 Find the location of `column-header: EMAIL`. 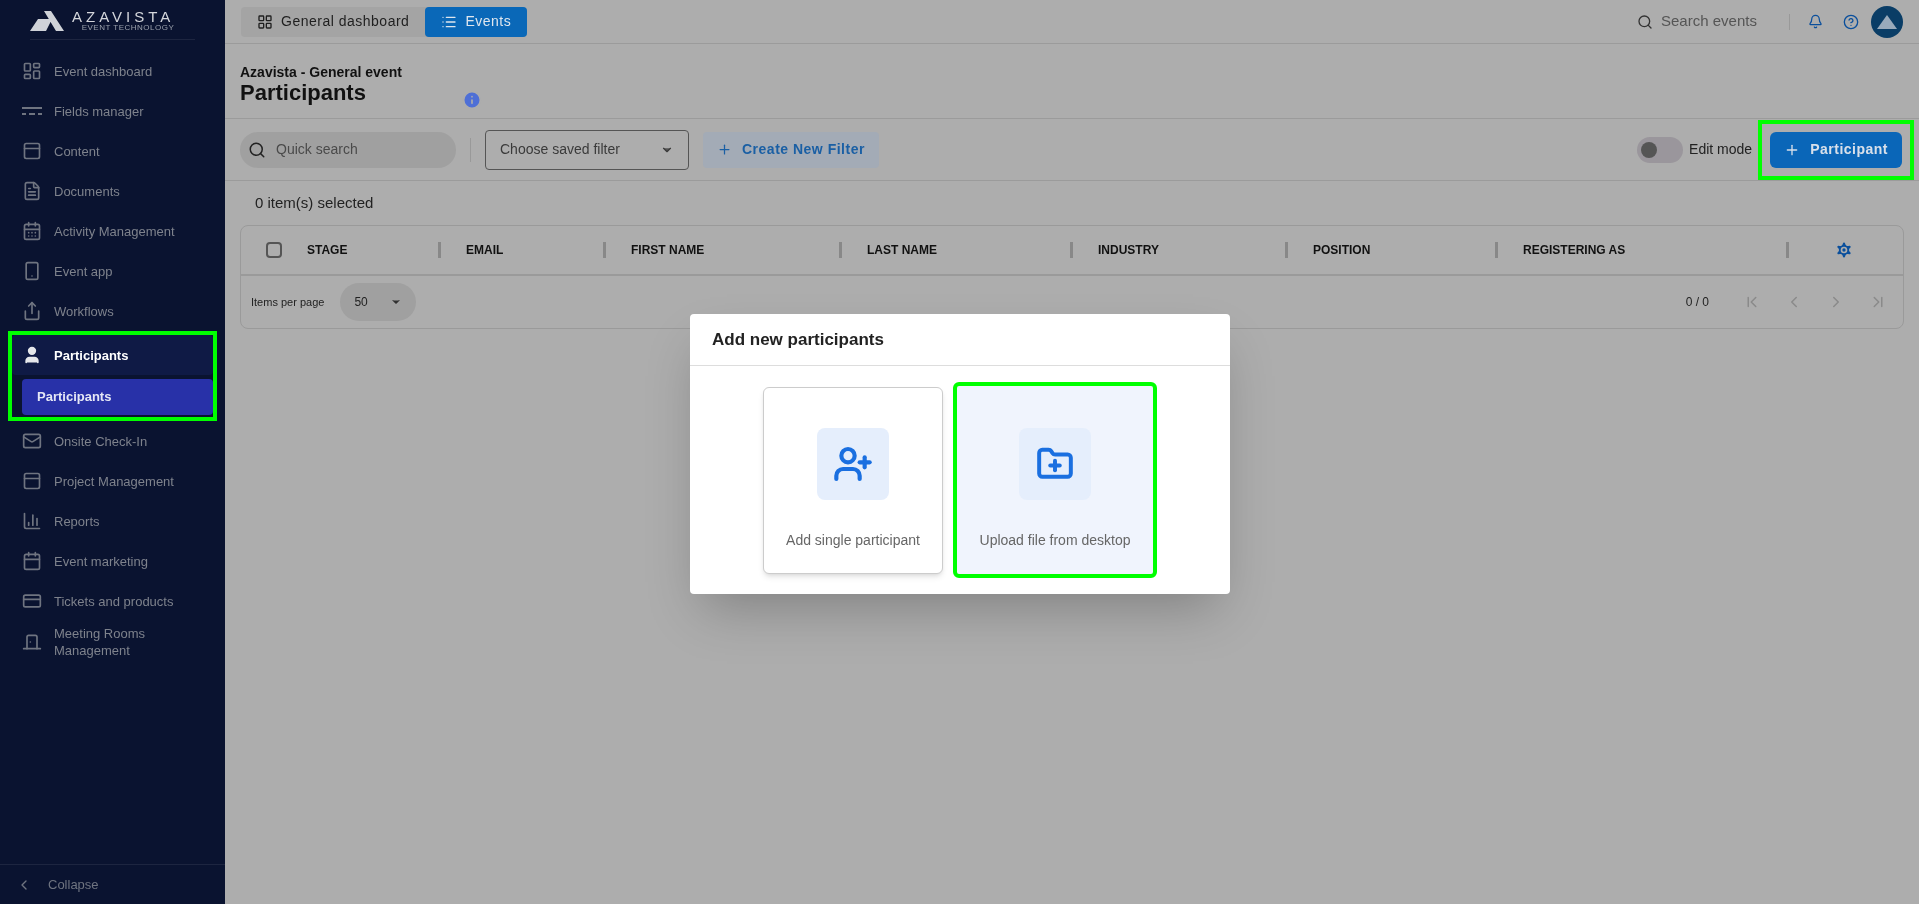

column-header: EMAIL is located at coordinates (534, 250).